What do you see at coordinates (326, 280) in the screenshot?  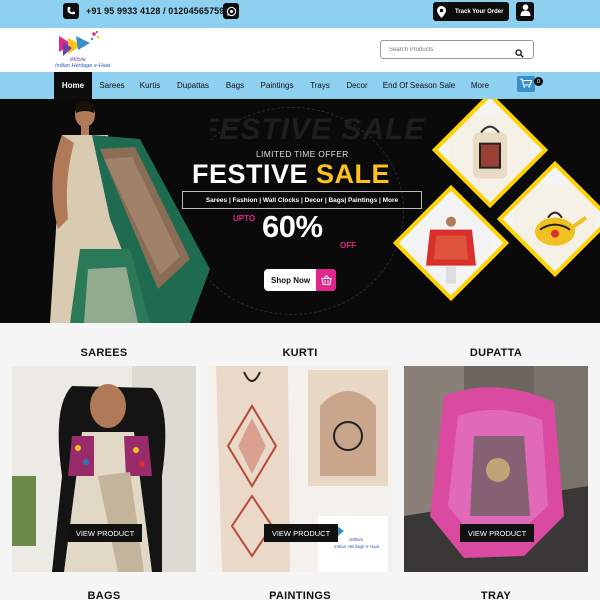 I see `shopping-basket-icon` at bounding box center [326, 280].